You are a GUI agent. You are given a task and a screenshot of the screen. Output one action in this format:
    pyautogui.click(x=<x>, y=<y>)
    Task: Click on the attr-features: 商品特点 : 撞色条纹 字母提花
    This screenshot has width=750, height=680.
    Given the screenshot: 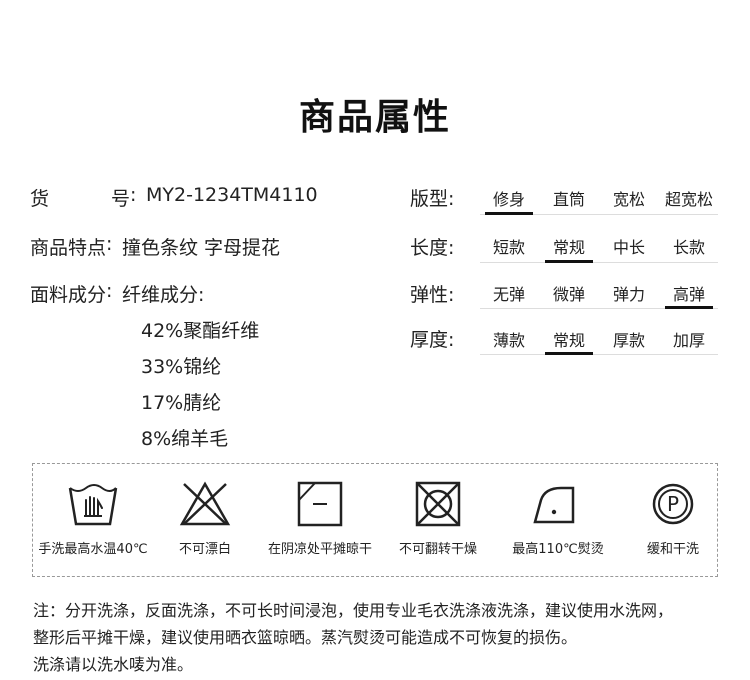 What is the action you would take?
    pyautogui.click(x=155, y=246)
    